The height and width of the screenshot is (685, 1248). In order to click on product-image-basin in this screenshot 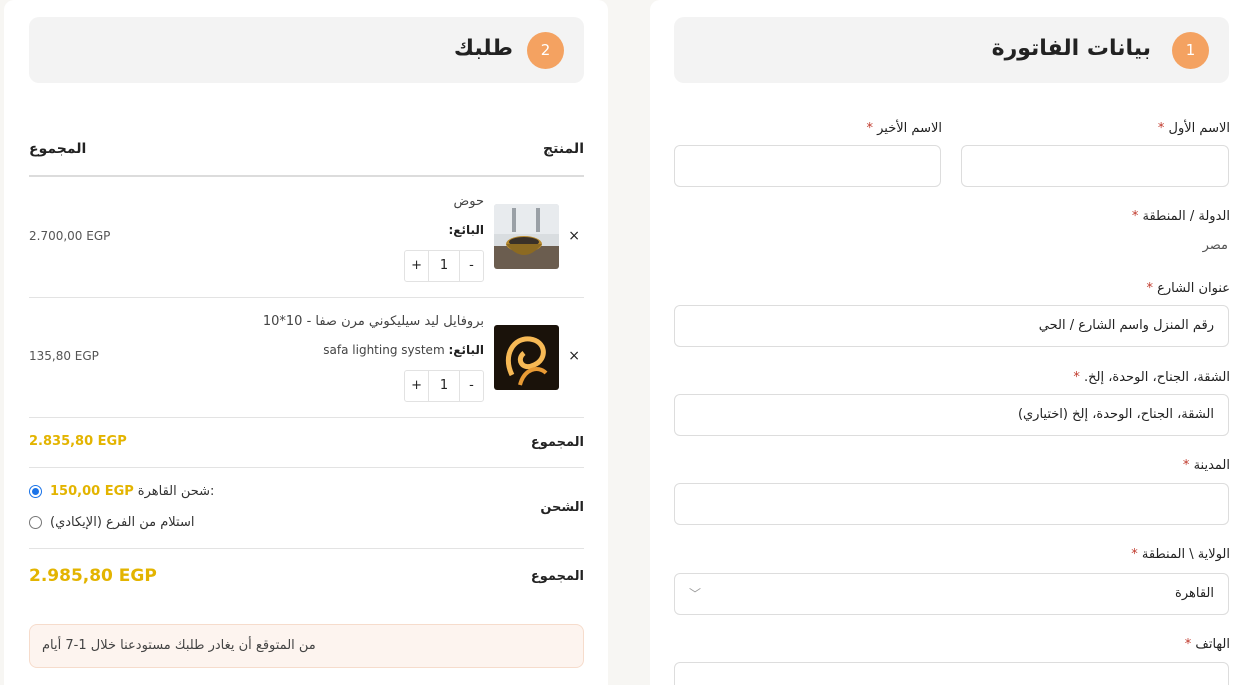, I will do `click(526, 236)`.